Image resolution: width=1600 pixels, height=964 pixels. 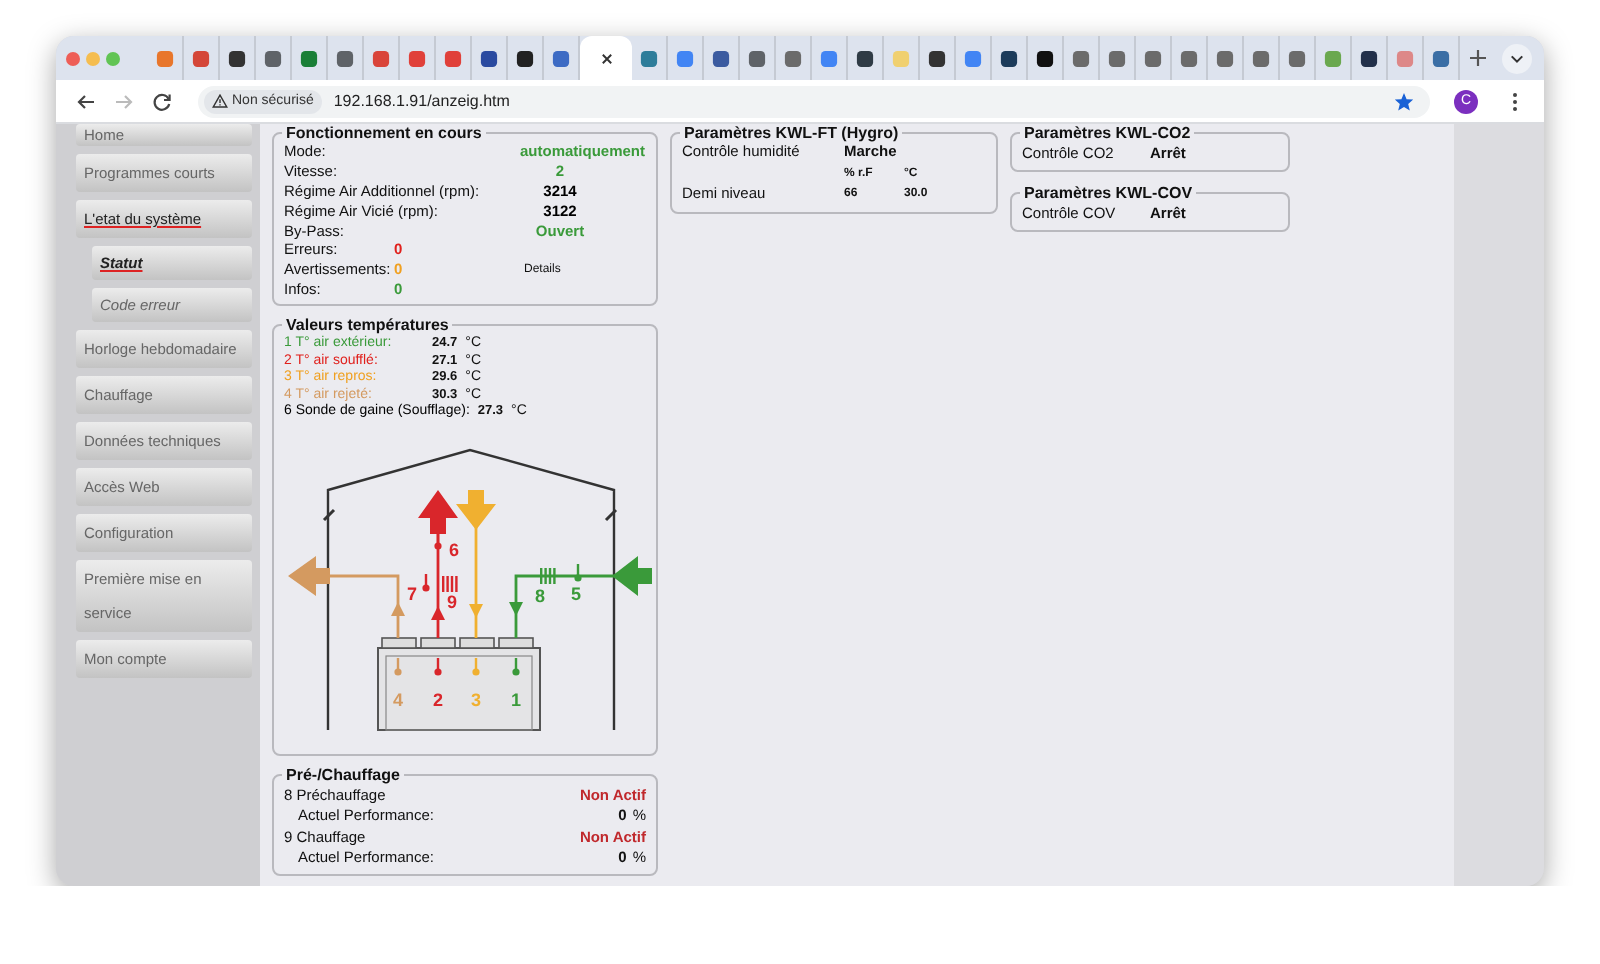 What do you see at coordinates (343, 774) in the screenshot?
I see `panel-title: Pré-/Chauffage` at bounding box center [343, 774].